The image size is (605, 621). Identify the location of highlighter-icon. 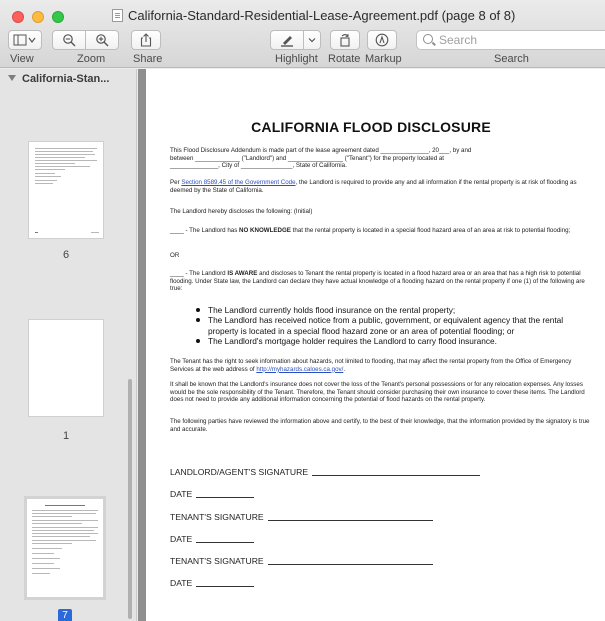
(287, 41).